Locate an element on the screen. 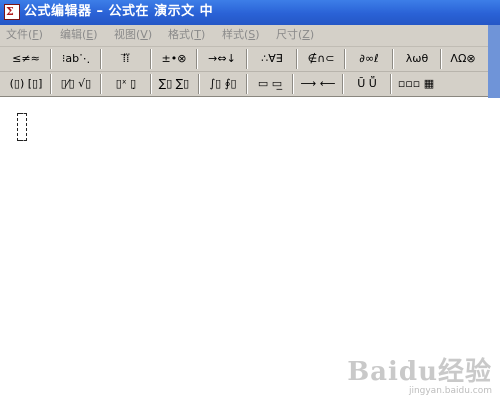 Image resolution: width=500 pixels, height=403 pixels. greek-uppercase-icon: ΛΩ⊗ is located at coordinates (463, 59).